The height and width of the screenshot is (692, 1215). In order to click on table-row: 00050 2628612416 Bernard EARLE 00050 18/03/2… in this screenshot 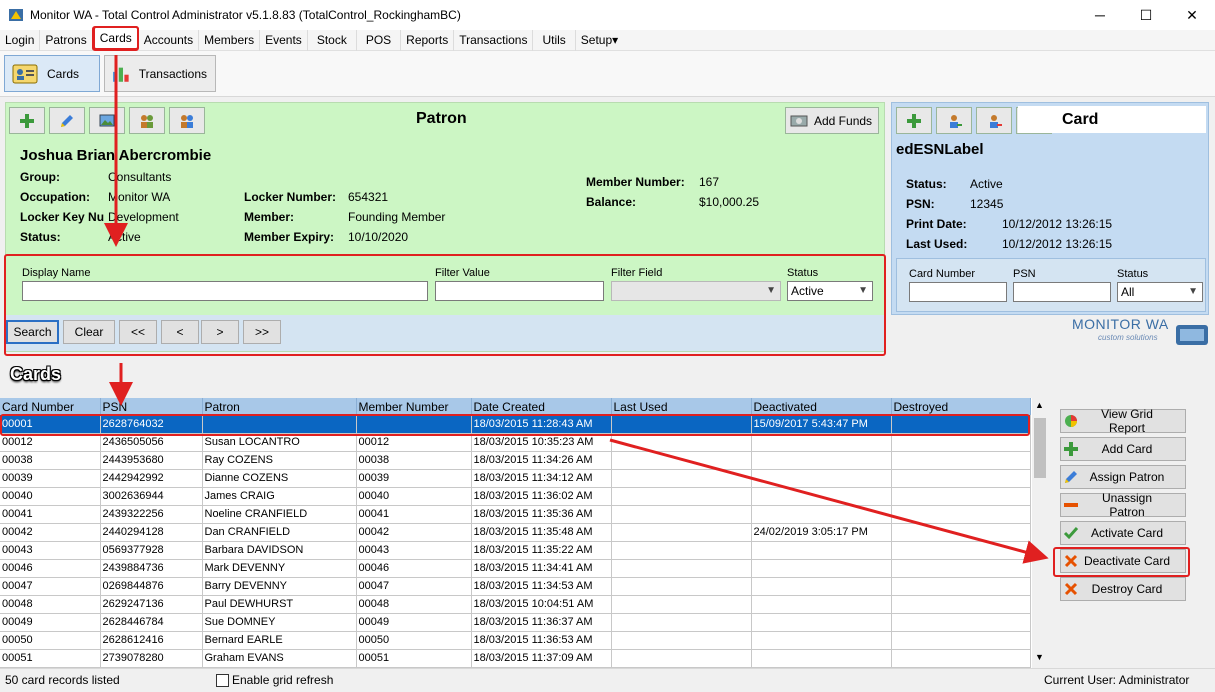, I will do `click(515, 640)`.